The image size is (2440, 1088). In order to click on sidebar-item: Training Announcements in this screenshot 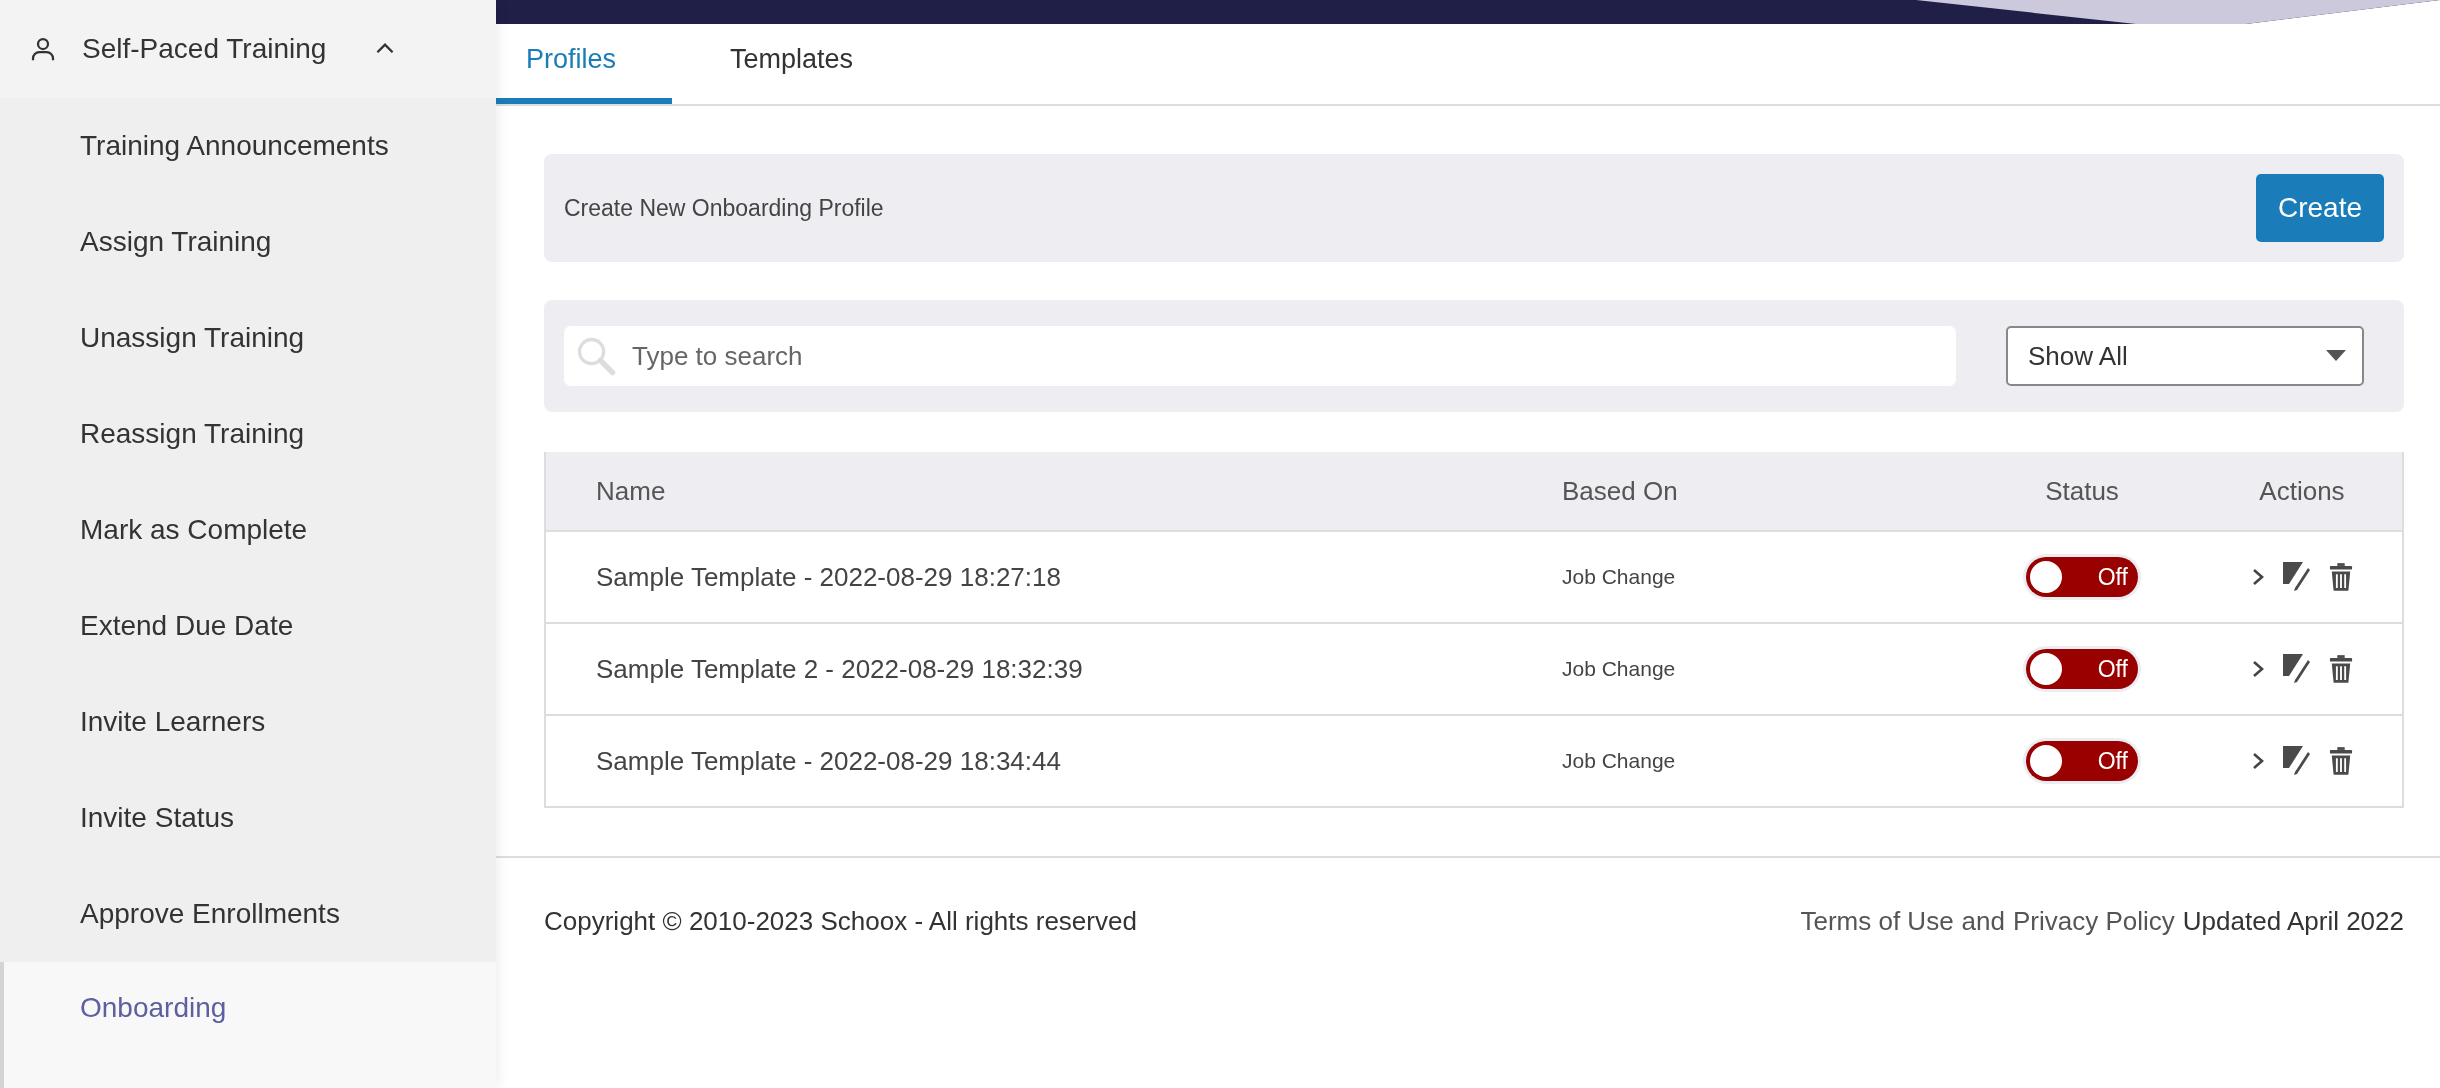, I will do `click(248, 146)`.